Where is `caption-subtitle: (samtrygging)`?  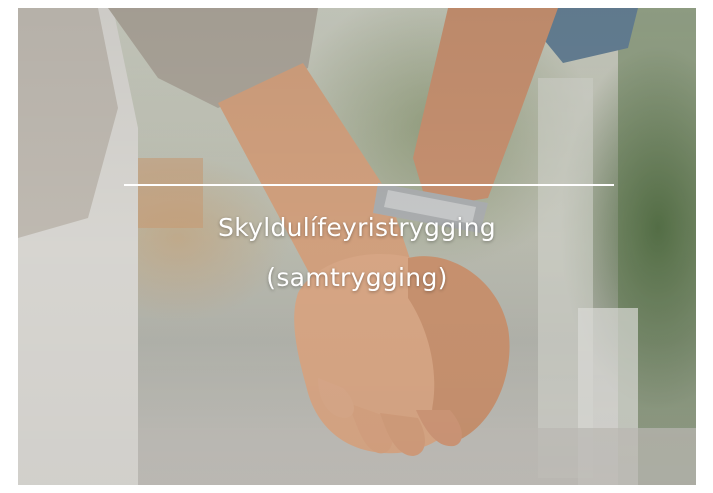
caption-subtitle: (samtrygging) is located at coordinates (357, 277).